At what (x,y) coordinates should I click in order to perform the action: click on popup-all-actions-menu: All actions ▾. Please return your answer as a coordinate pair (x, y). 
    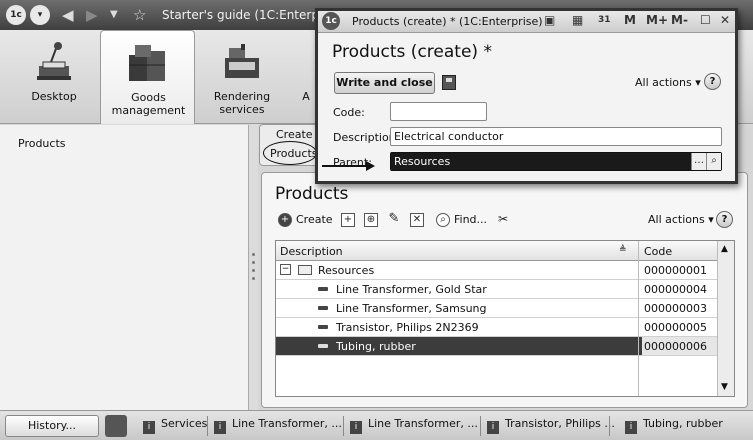
    Looking at the image, I should click on (668, 82).